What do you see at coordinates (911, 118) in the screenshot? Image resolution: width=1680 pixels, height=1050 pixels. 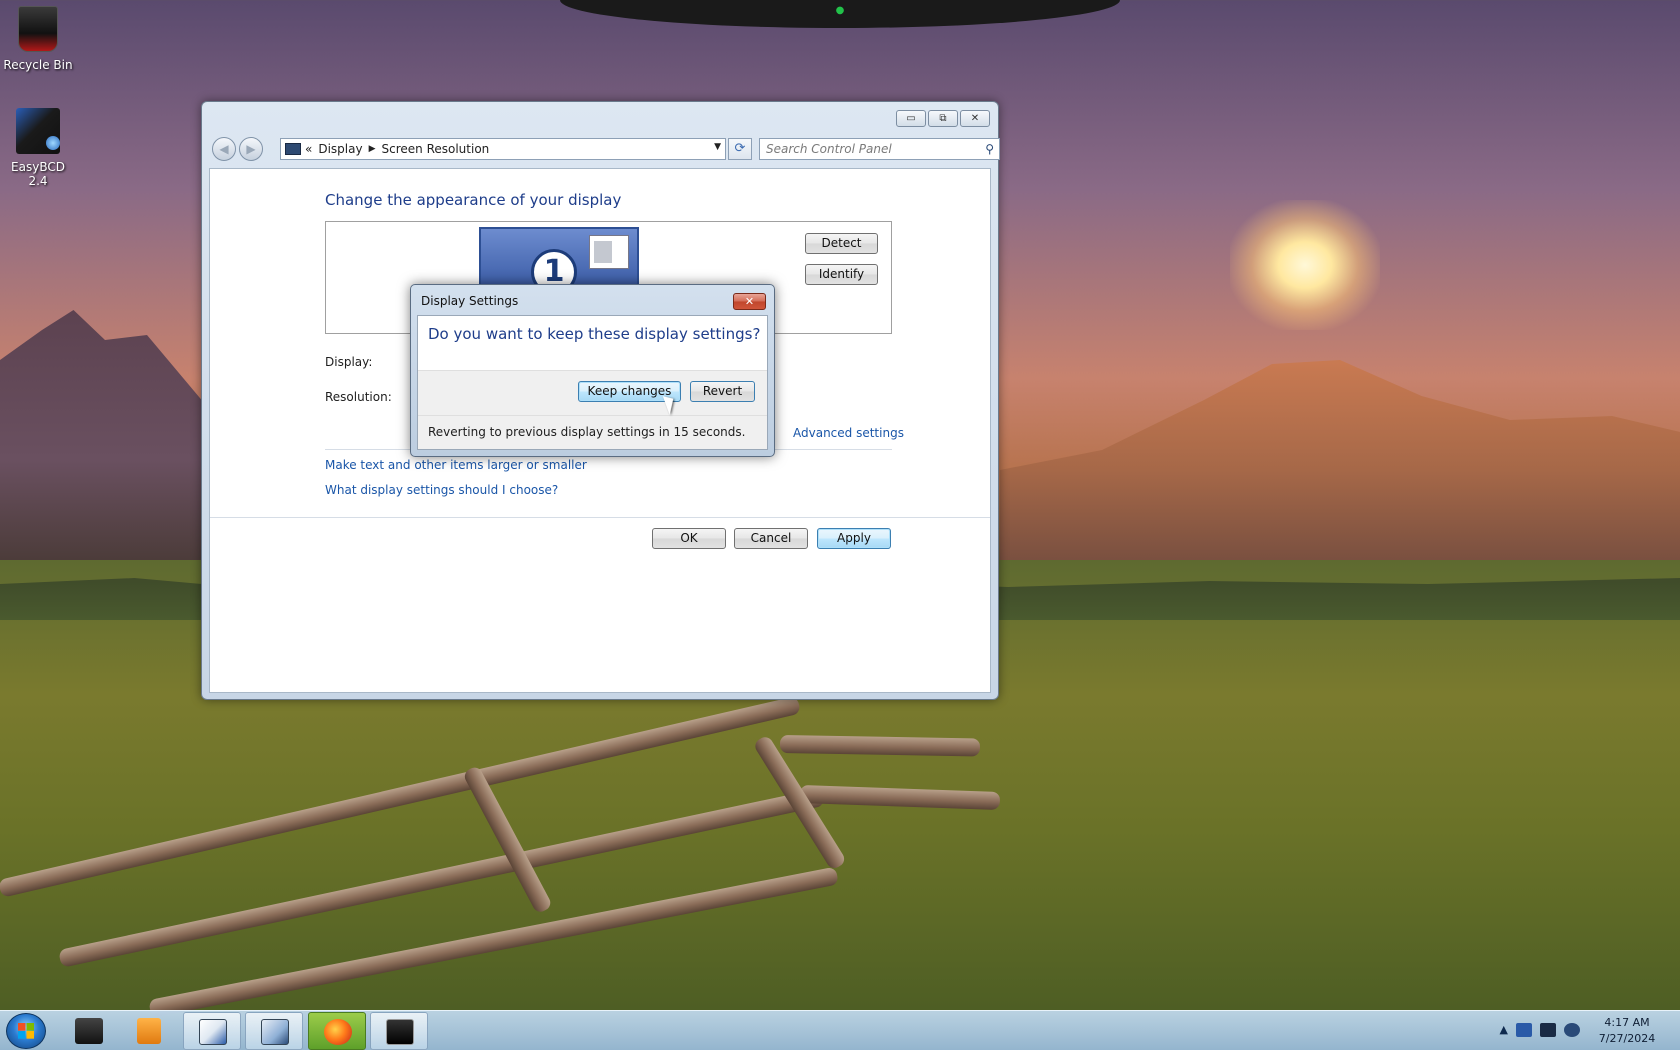 I see `minimize-button: ▭` at bounding box center [911, 118].